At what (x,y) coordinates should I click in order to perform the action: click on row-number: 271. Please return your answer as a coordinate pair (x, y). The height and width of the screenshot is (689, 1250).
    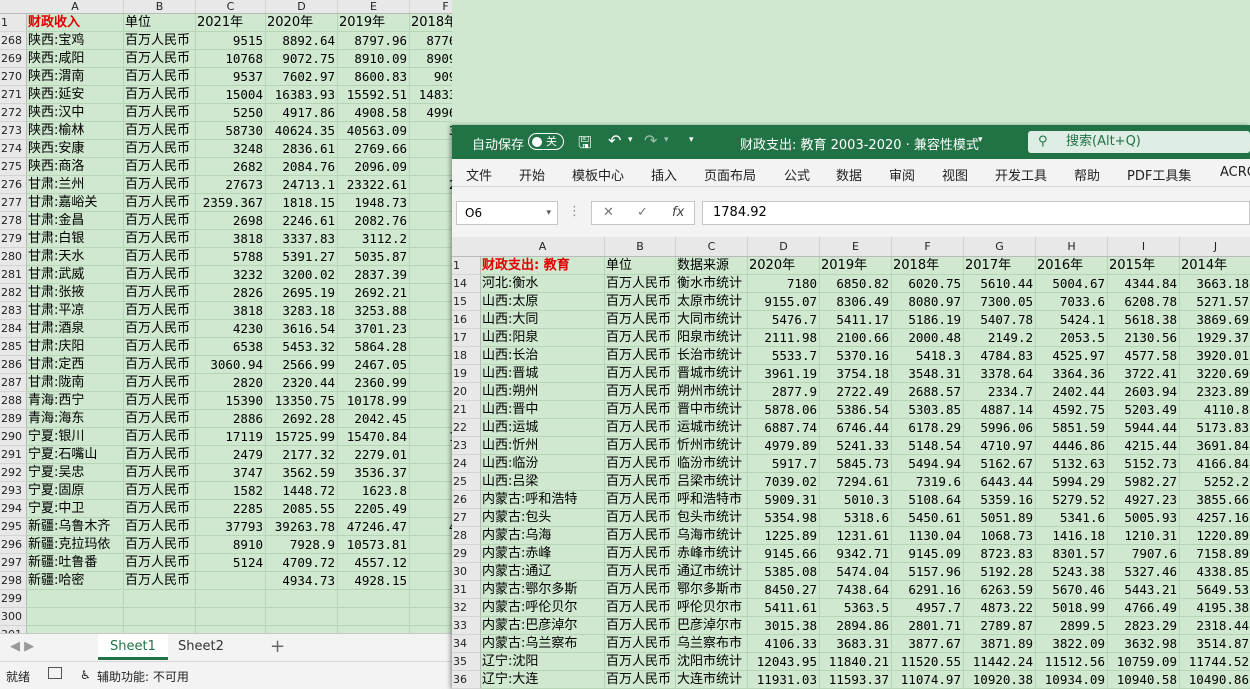
    Looking at the image, I should click on (13, 95).